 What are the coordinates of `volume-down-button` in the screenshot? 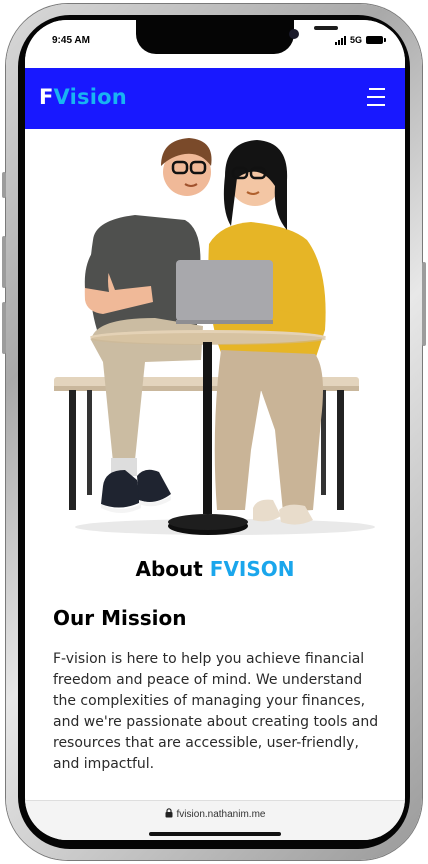 It's located at (4, 328).